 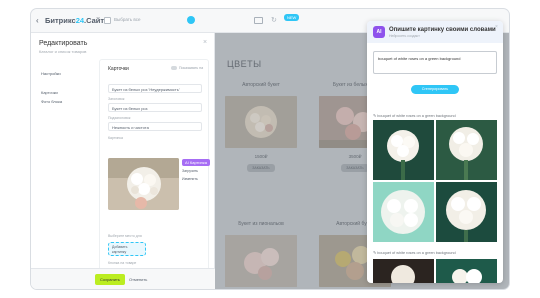 What do you see at coordinates (49, 92) in the screenshot?
I see `nav-item-cards: Карточки` at bounding box center [49, 92].